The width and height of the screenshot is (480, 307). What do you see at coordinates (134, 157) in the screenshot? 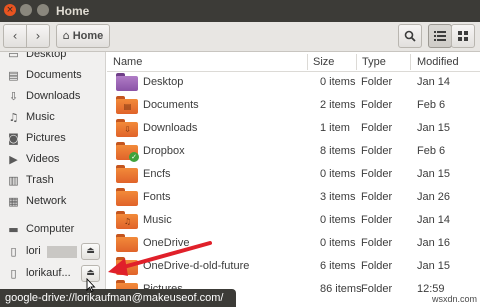
I see `sync-check-icon: ✓` at bounding box center [134, 157].